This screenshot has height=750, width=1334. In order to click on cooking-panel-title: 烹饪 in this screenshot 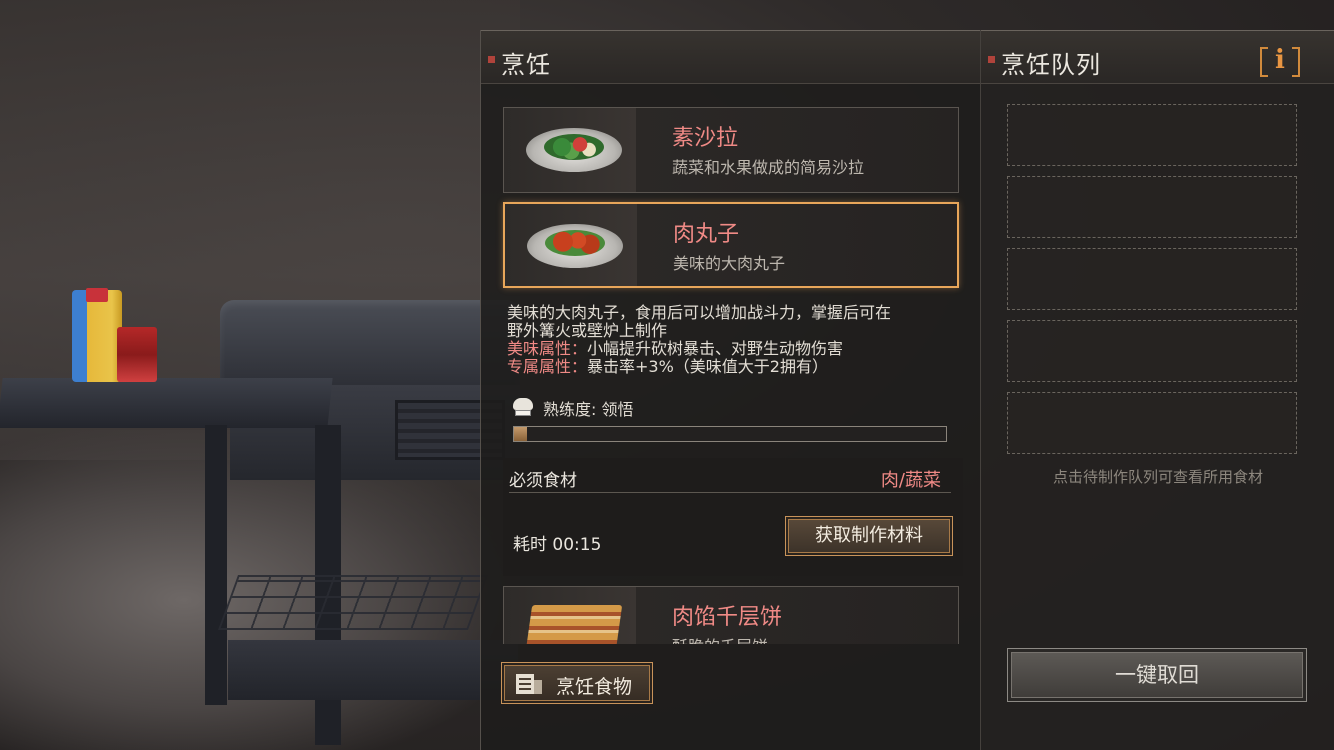, I will do `click(526, 65)`.